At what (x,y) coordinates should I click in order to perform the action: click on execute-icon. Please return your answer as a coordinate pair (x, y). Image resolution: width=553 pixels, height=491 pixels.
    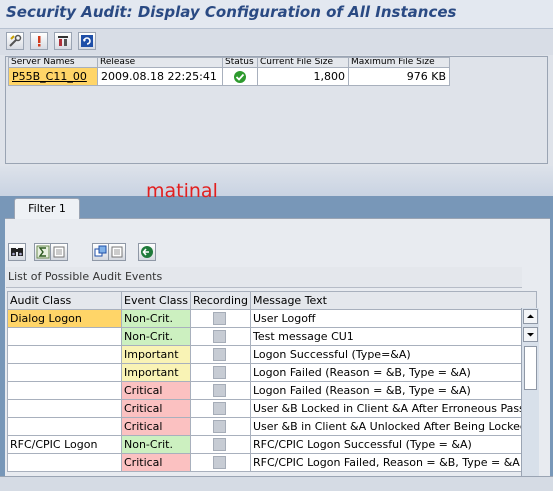
    Looking at the image, I should click on (147, 252).